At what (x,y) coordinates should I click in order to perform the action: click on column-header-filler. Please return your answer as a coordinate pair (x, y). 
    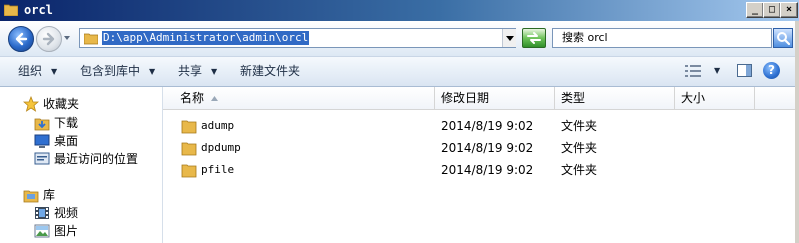
    Looking at the image, I should click on (777, 98).